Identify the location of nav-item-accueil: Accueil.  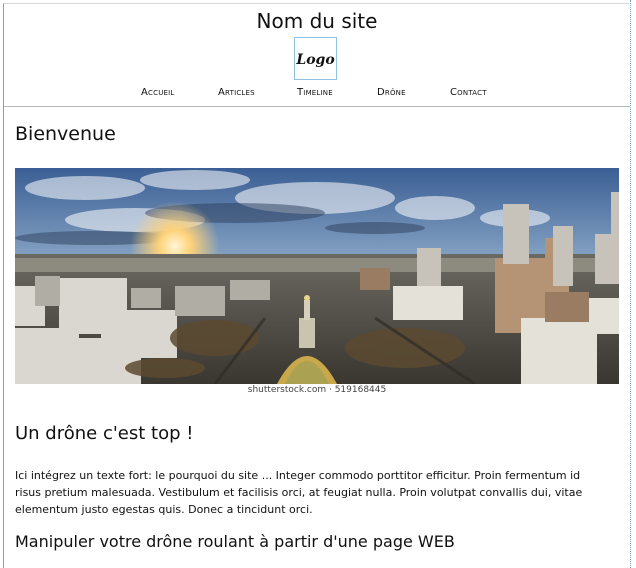
(158, 92).